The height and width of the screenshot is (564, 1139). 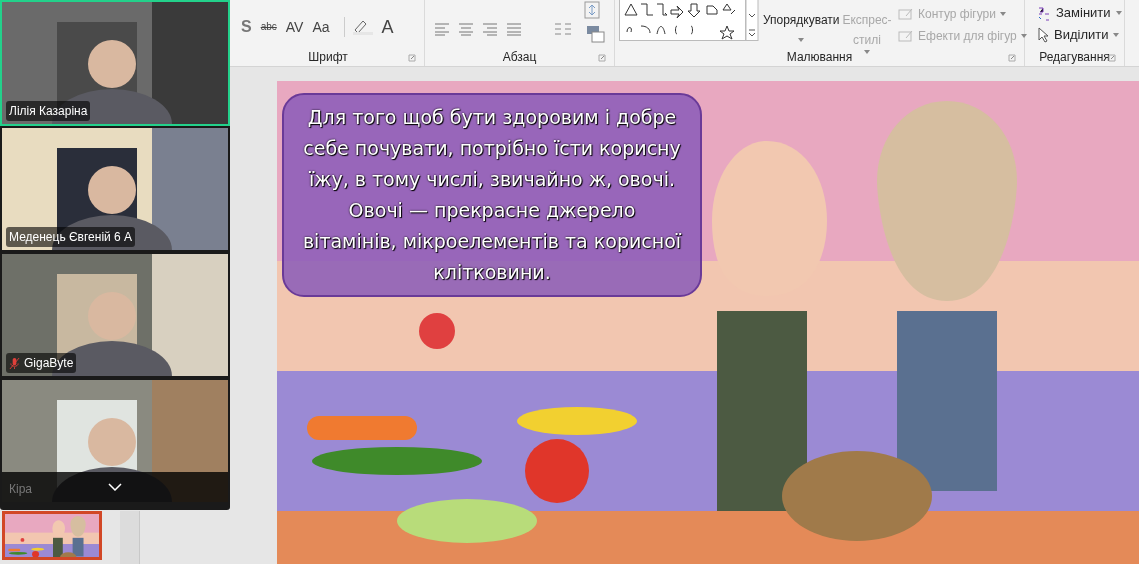 What do you see at coordinates (41, 363) in the screenshot?
I see `name-label: GigaByte` at bounding box center [41, 363].